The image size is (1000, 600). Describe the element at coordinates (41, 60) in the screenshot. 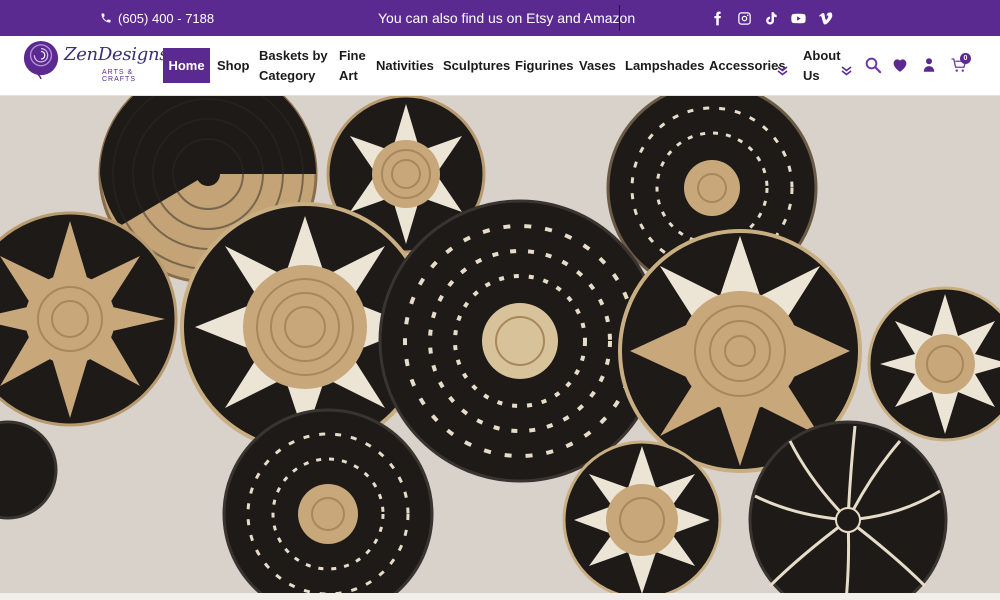

I see `rose-logo-icon` at that location.